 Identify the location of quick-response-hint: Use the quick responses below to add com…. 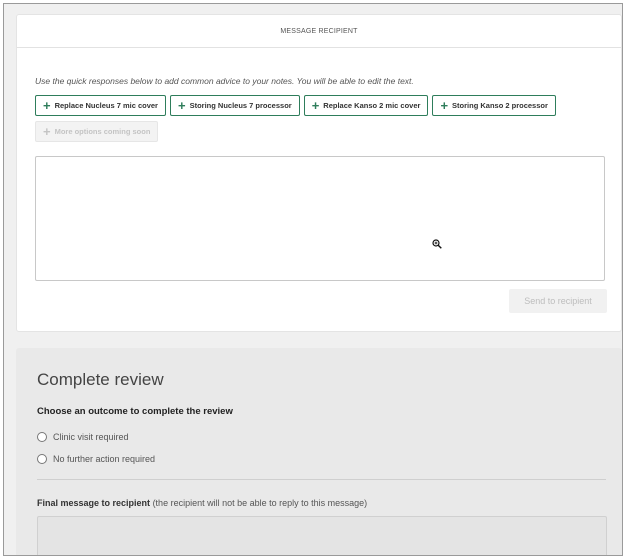
(224, 81).